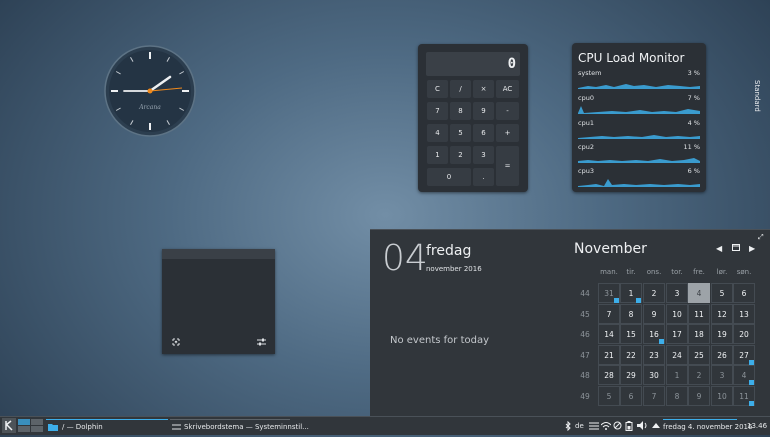  What do you see at coordinates (218, 301) in the screenshot?
I see `folder-view-widget` at bounding box center [218, 301].